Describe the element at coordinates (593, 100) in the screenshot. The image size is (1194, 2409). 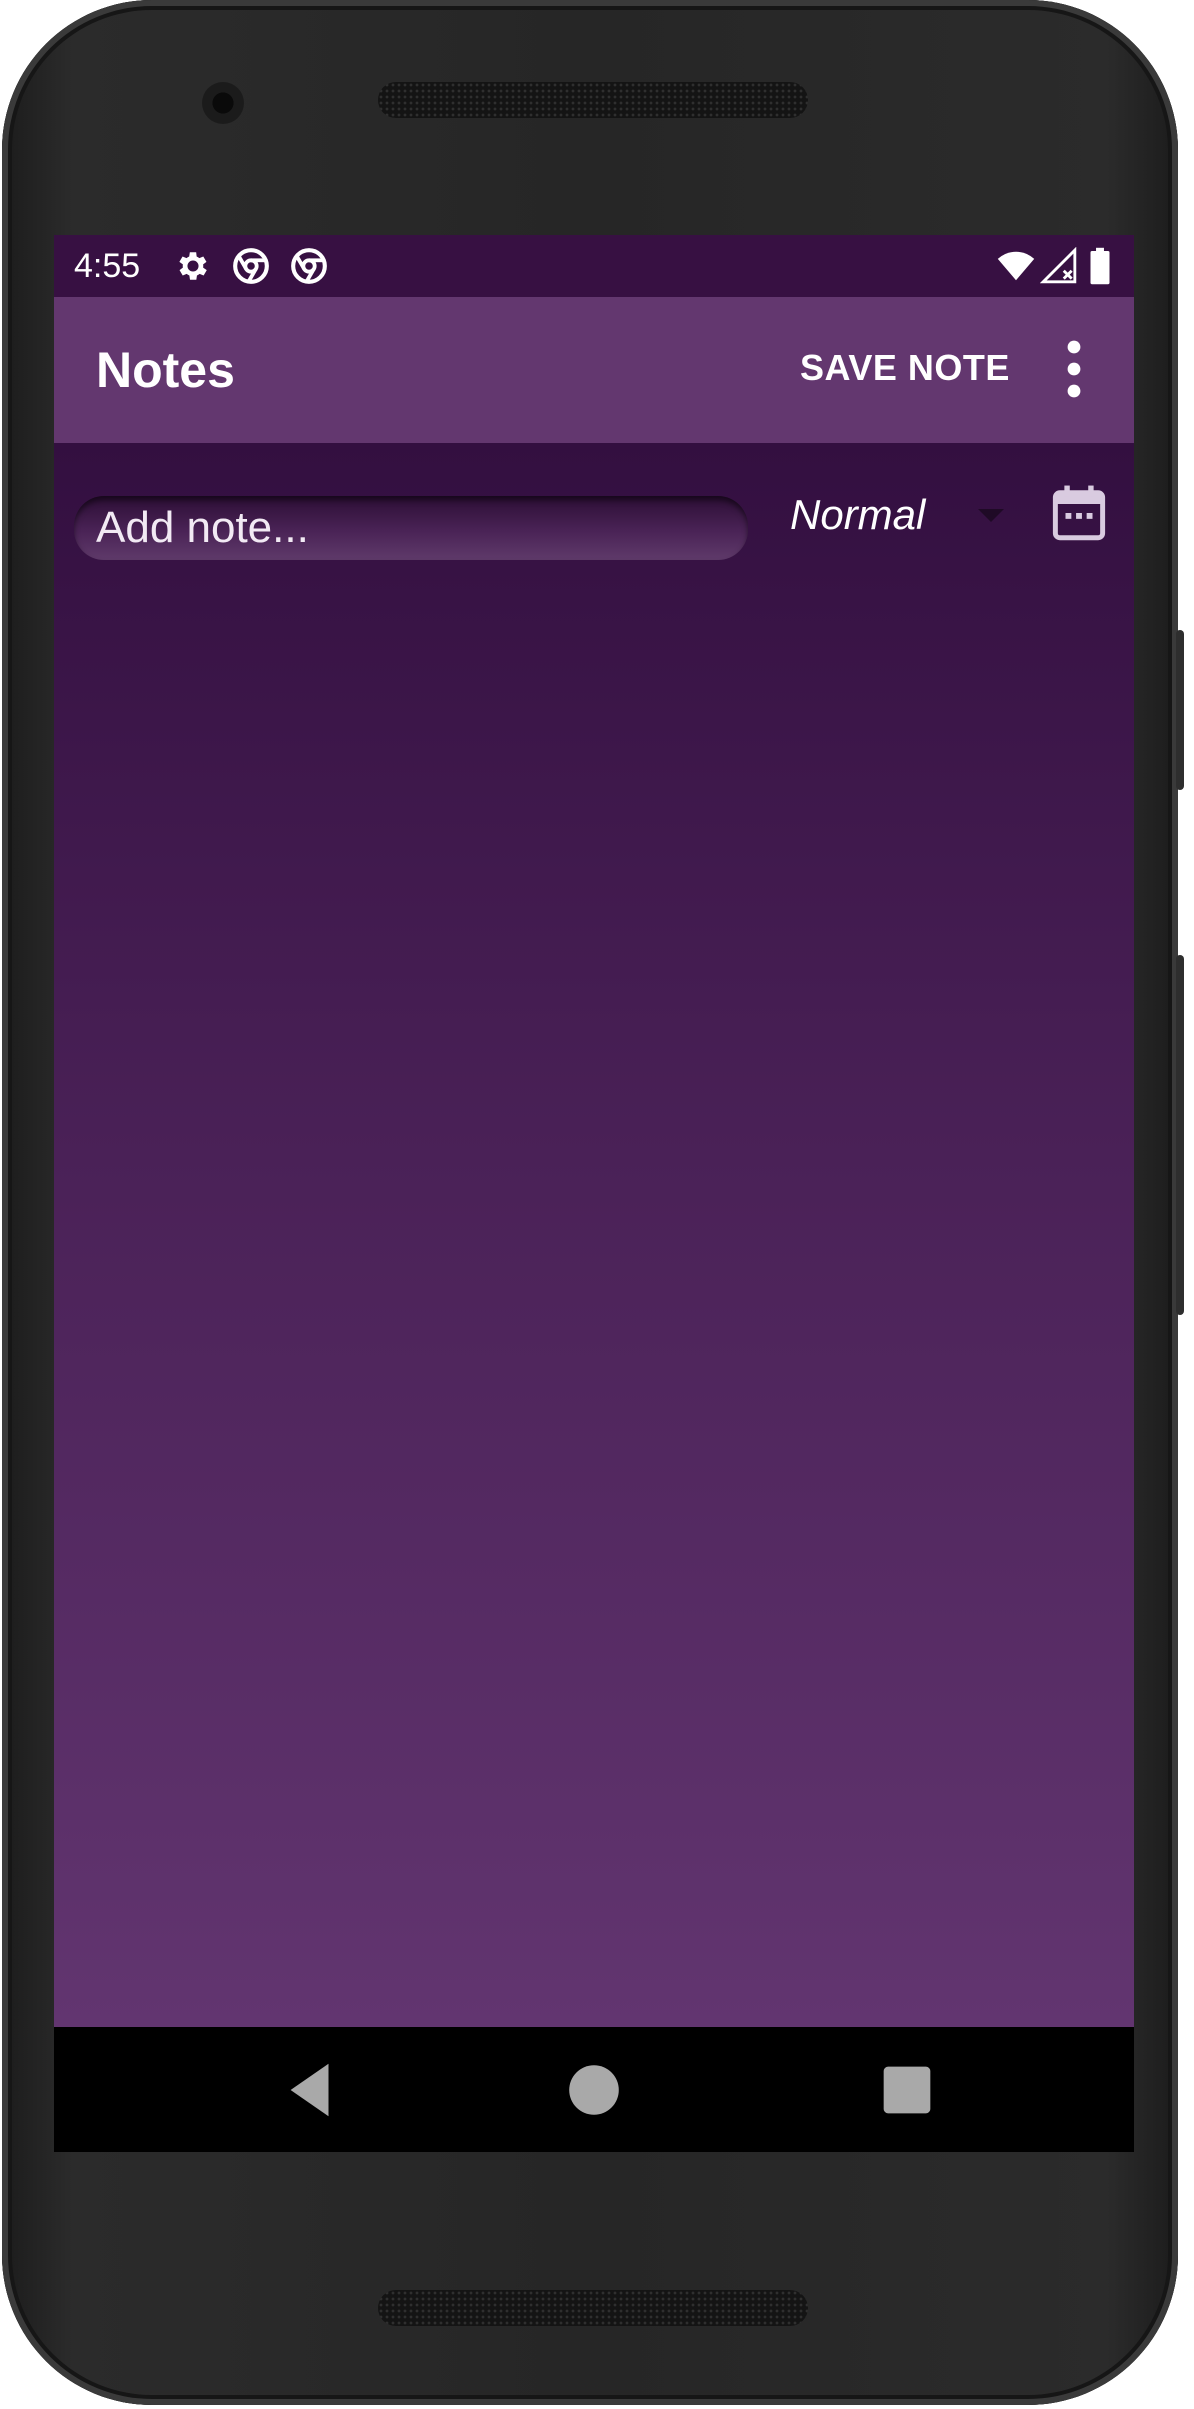
I see `top-speaker-grille` at that location.